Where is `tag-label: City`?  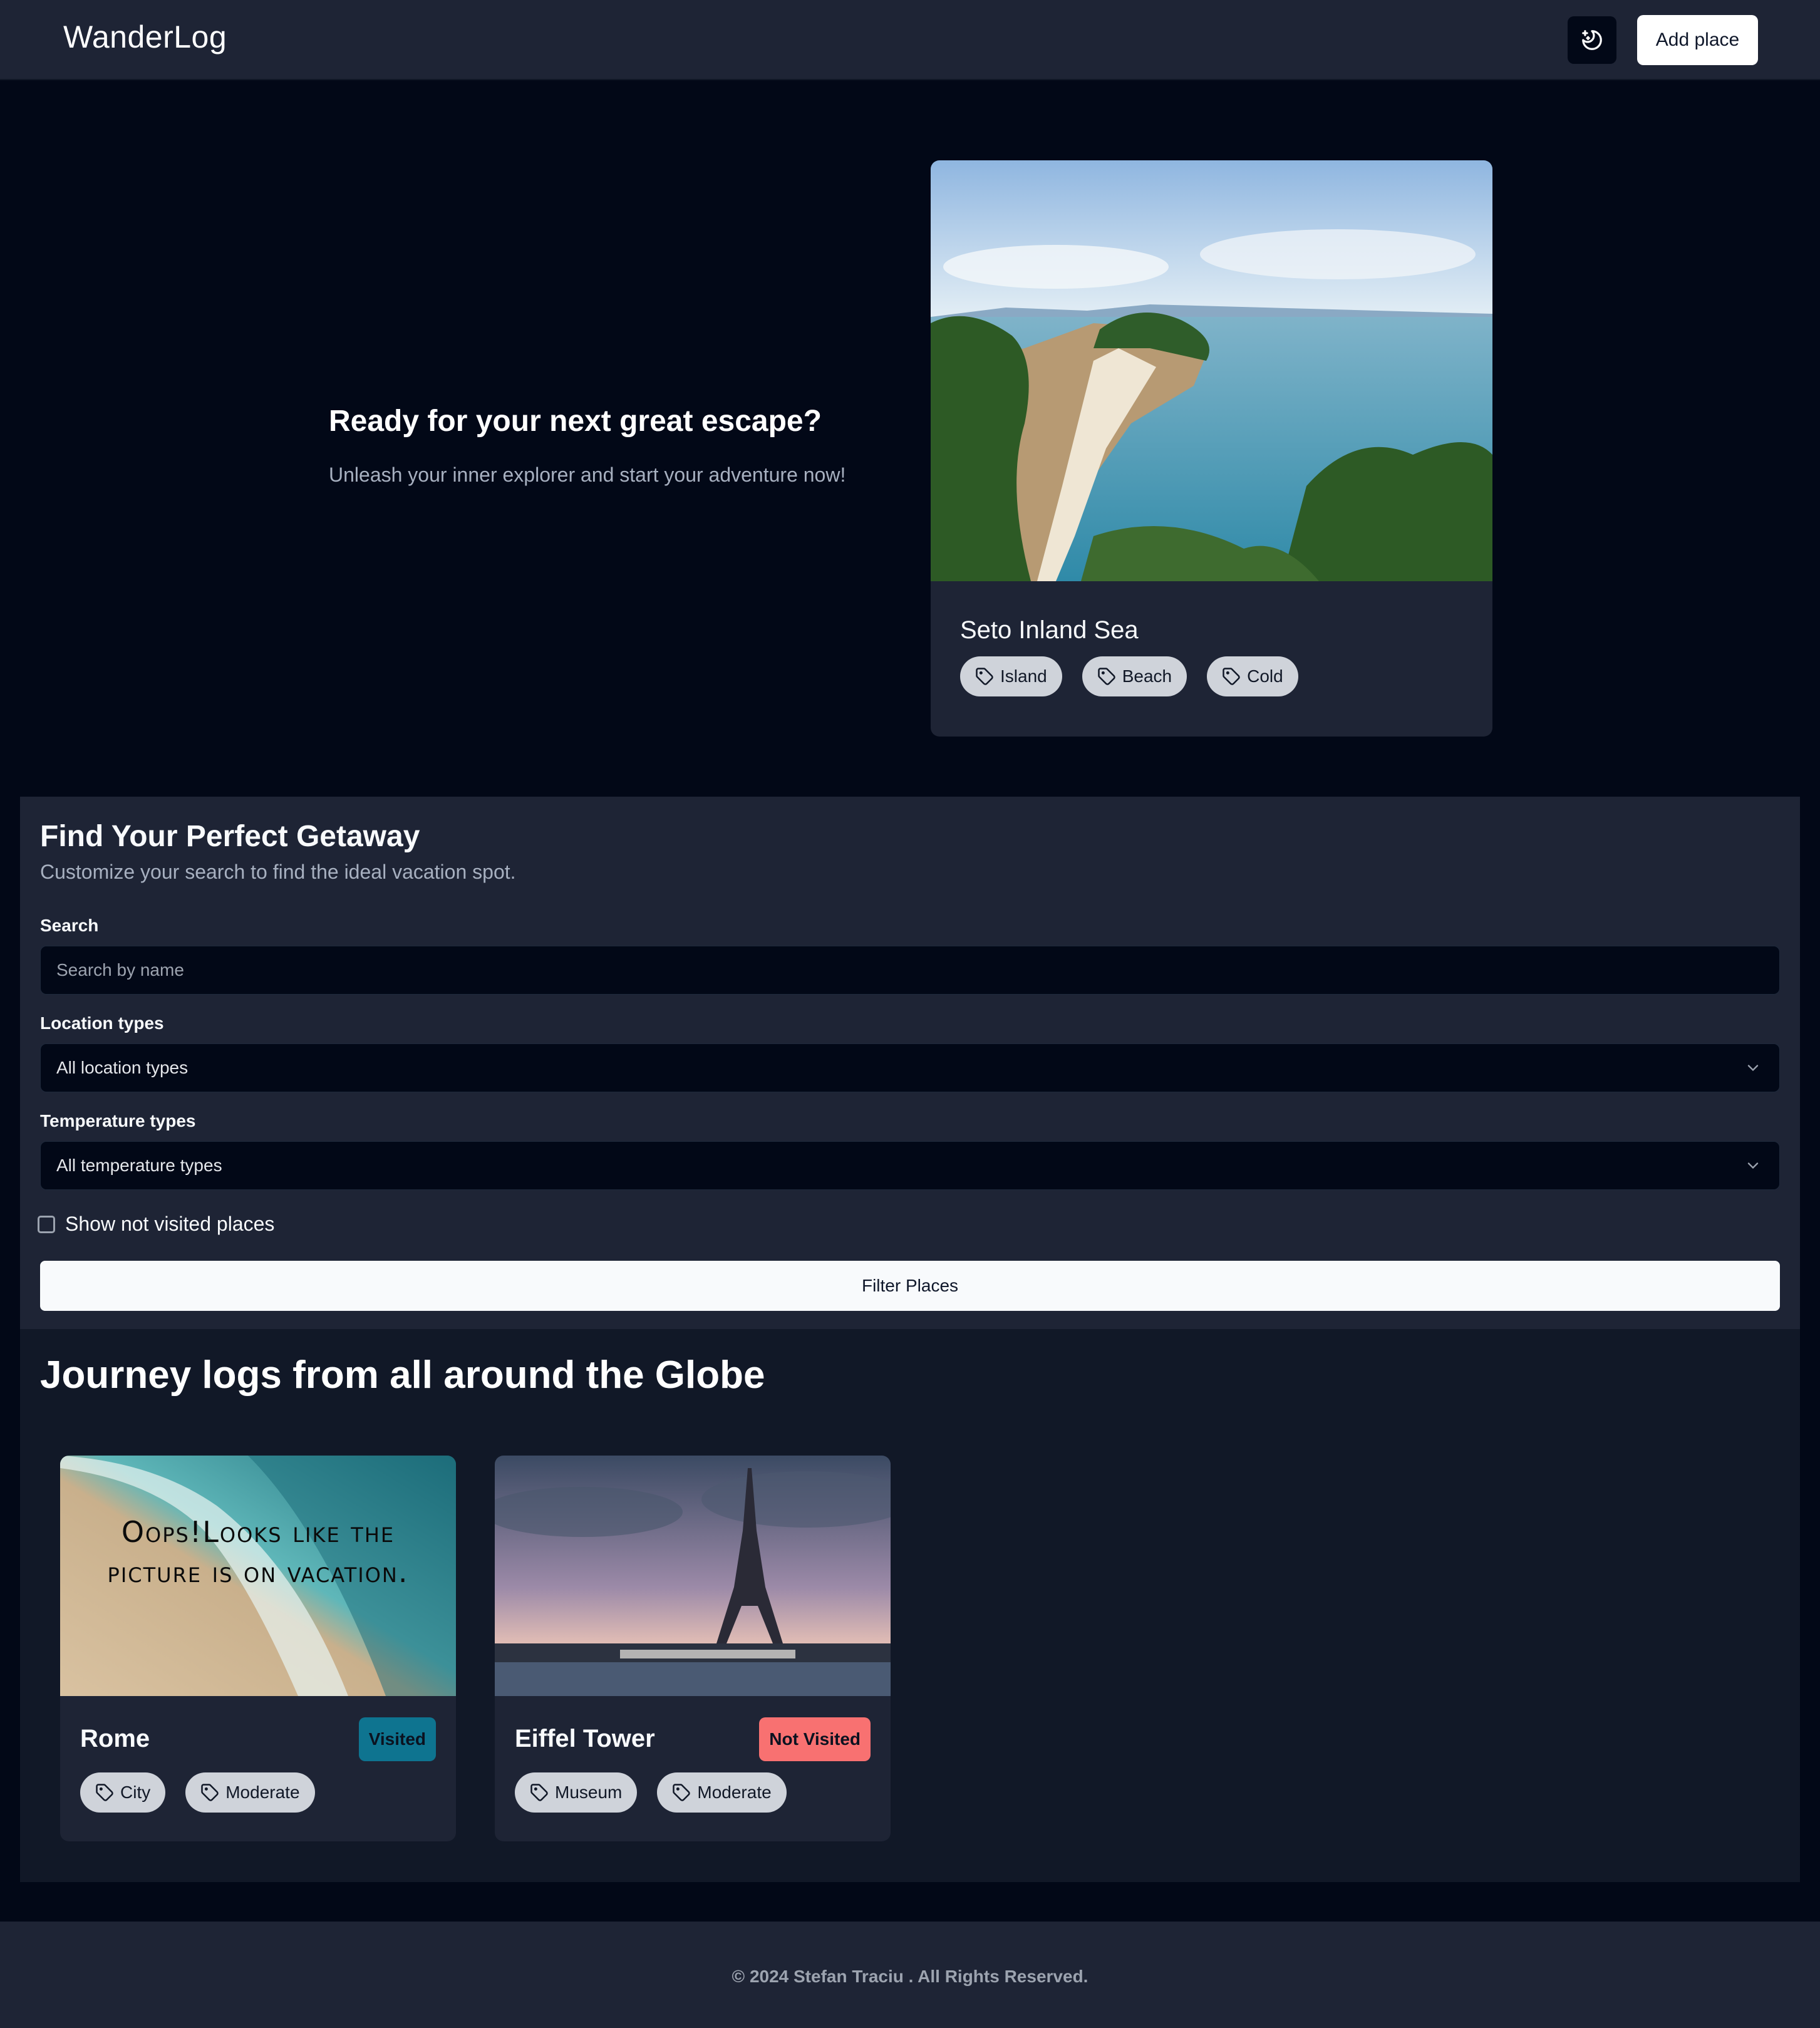 tag-label: City is located at coordinates (135, 1792).